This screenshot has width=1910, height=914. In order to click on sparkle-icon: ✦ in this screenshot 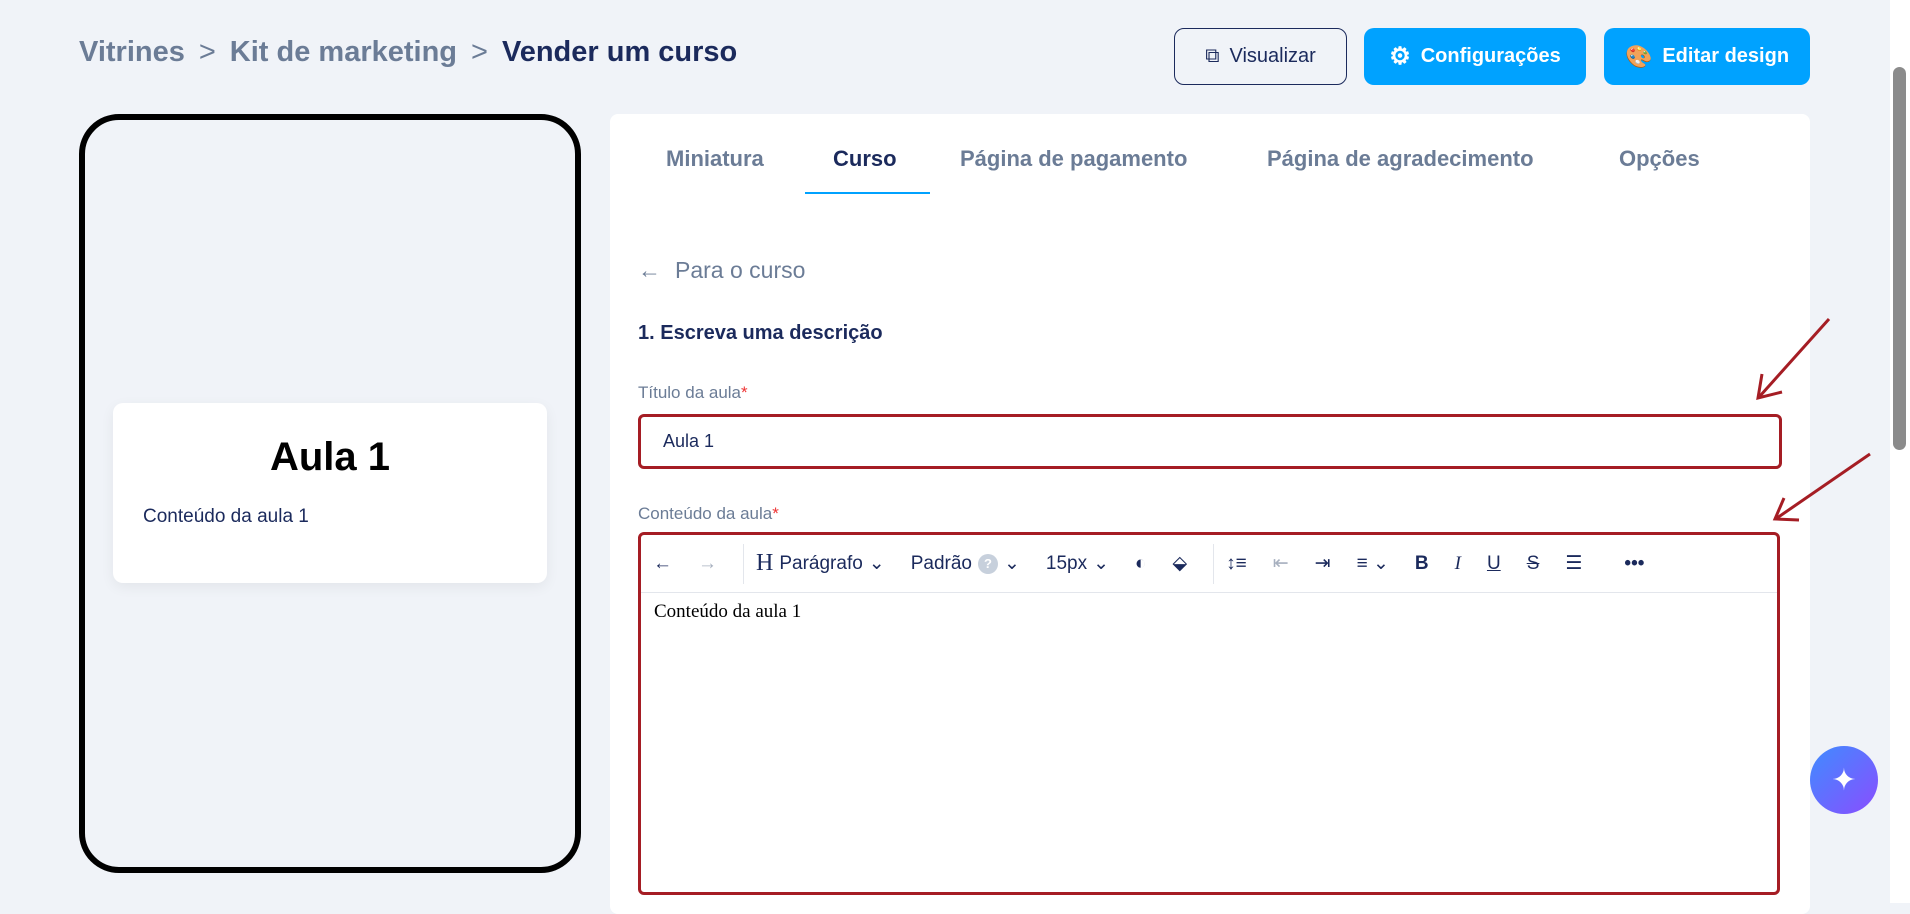, I will do `click(1844, 780)`.